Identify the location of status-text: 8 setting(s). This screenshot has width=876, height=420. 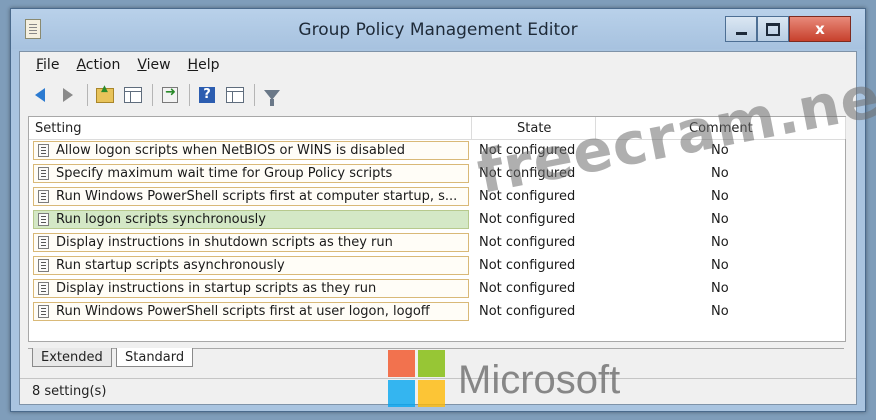
(69, 391).